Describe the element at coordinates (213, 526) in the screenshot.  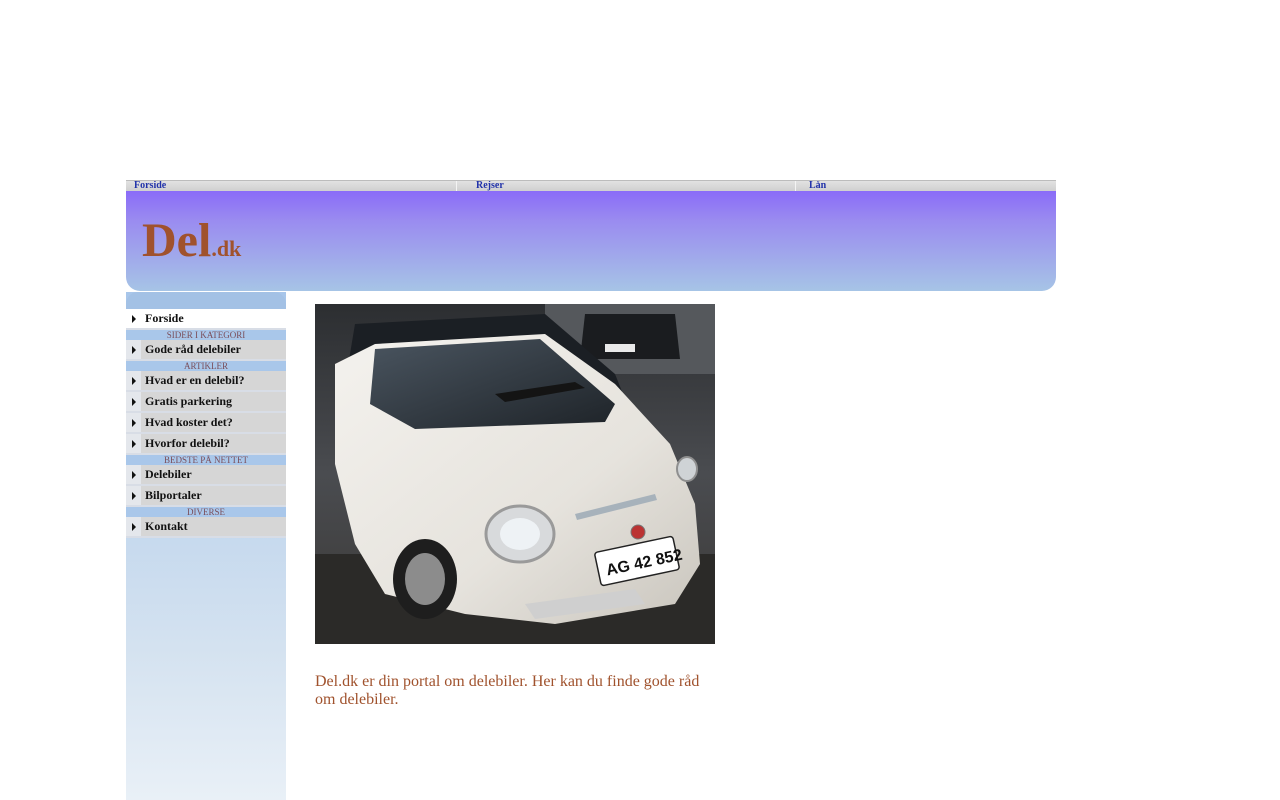
I see `sidebar-item-label: Kontakt` at that location.